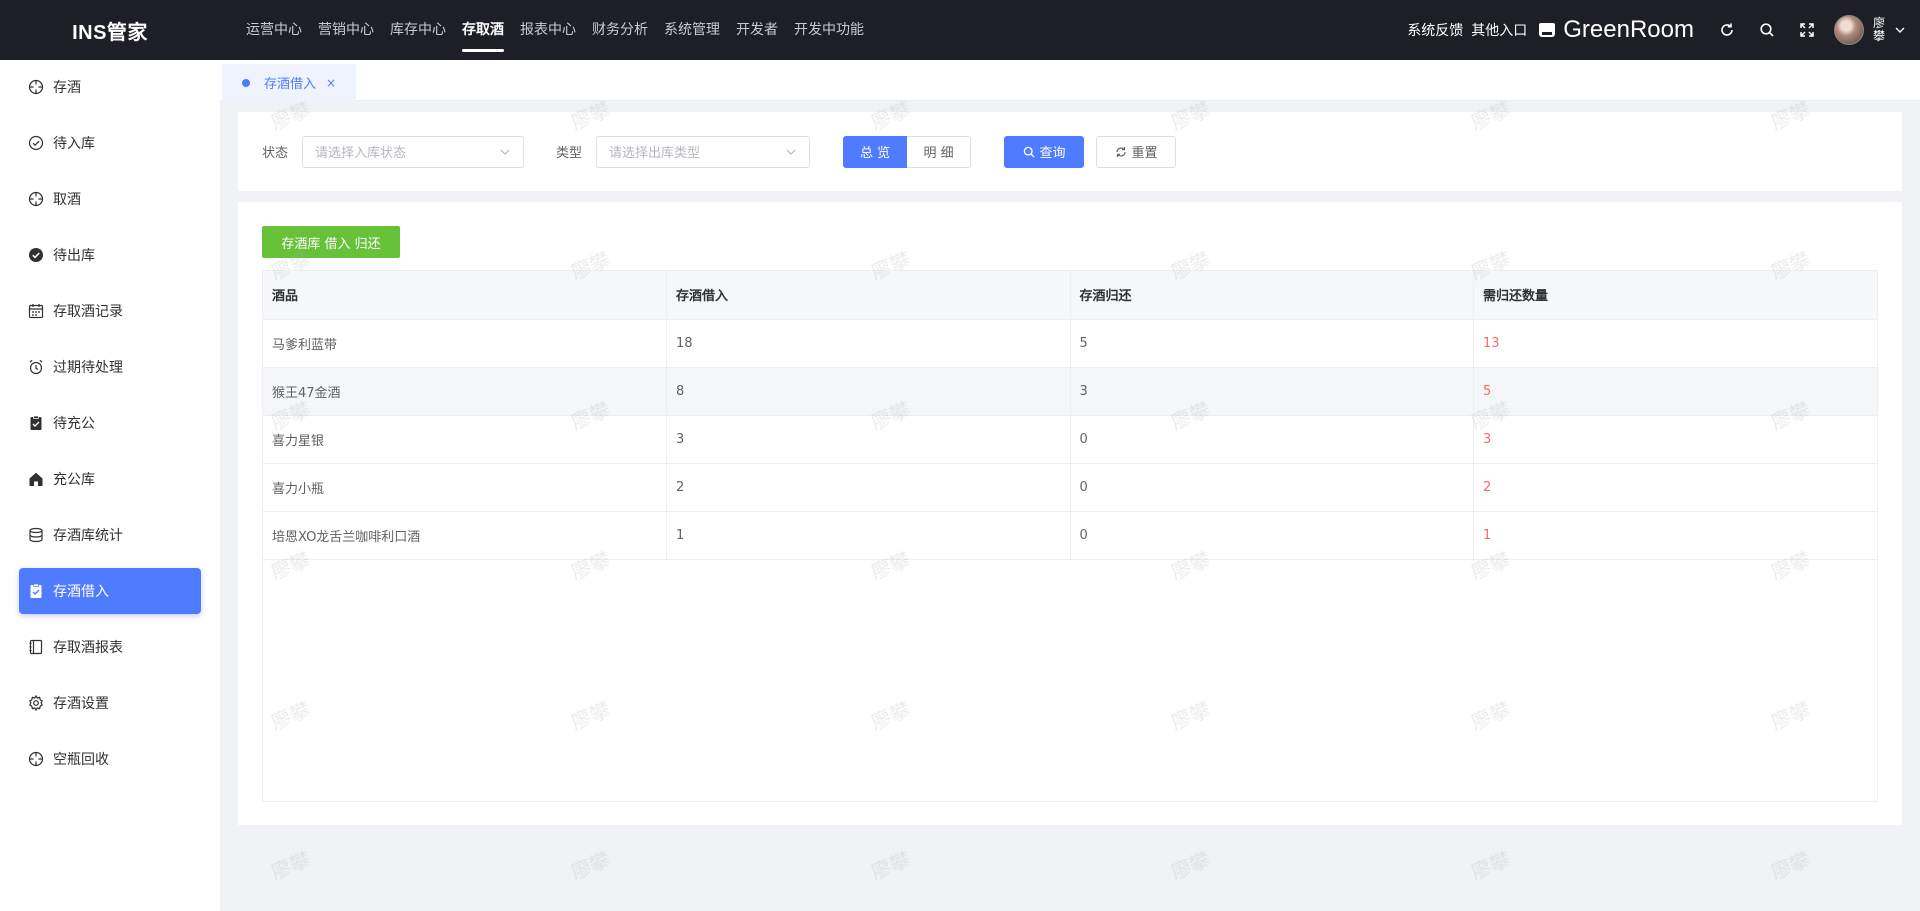 The width and height of the screenshot is (1920, 911). I want to click on tab-wine-borrow: 存酒借入 ×, so click(289, 82).